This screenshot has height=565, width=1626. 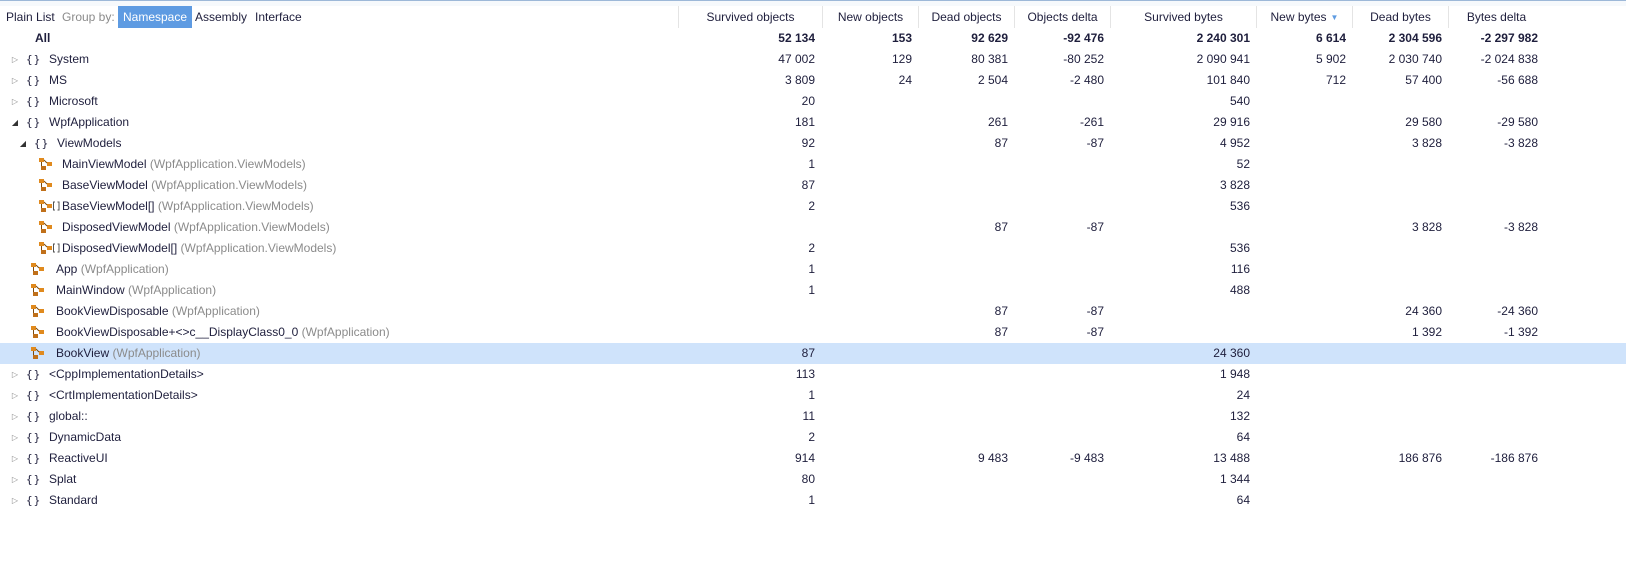 What do you see at coordinates (1231, 353) in the screenshot?
I see `cell-survived-bytes: 24 360` at bounding box center [1231, 353].